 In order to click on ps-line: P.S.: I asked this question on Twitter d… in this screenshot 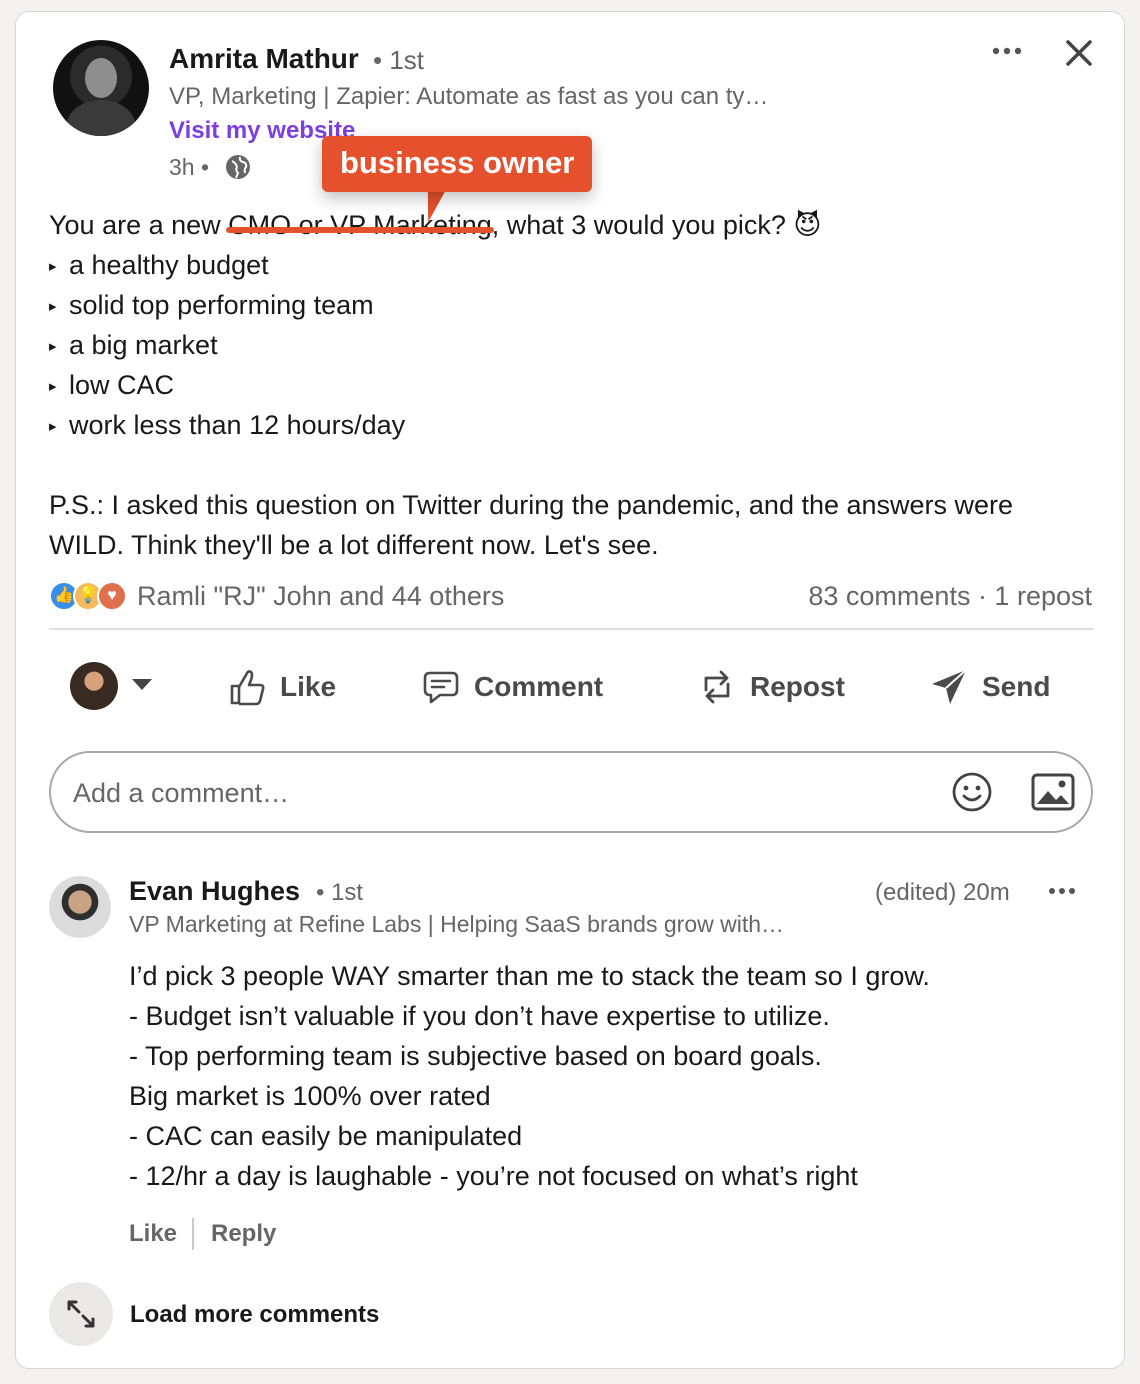, I will do `click(531, 505)`.